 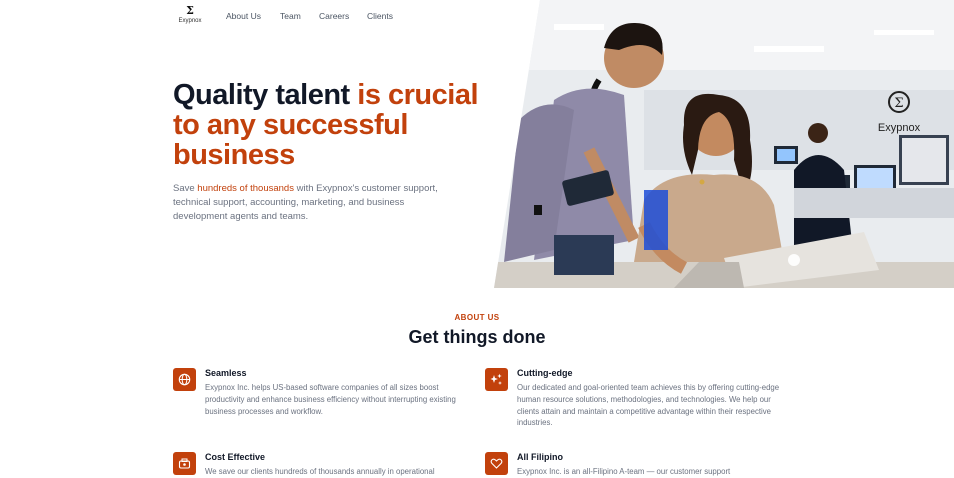 What do you see at coordinates (496, 463) in the screenshot?
I see `heart-icon` at bounding box center [496, 463].